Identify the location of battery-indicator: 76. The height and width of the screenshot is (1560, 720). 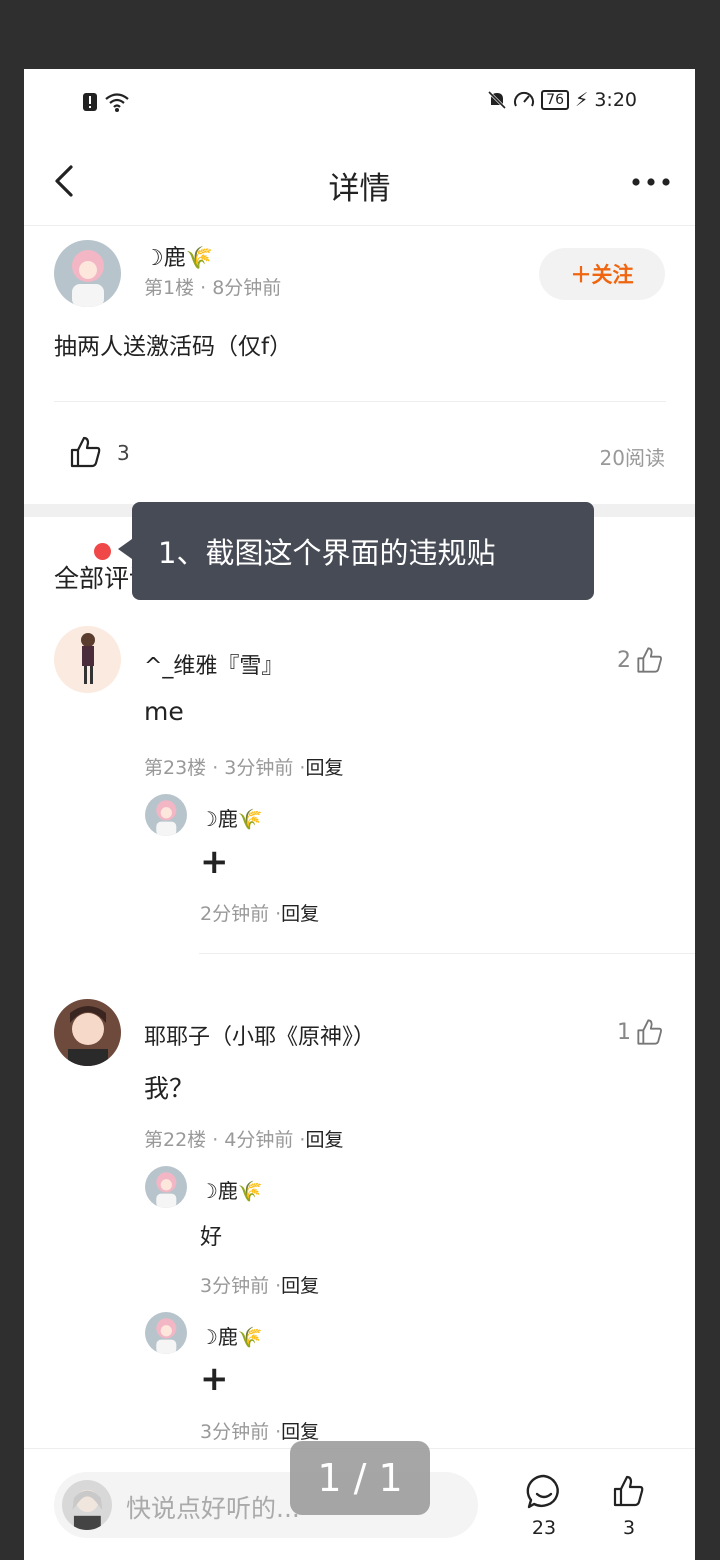
(555, 100).